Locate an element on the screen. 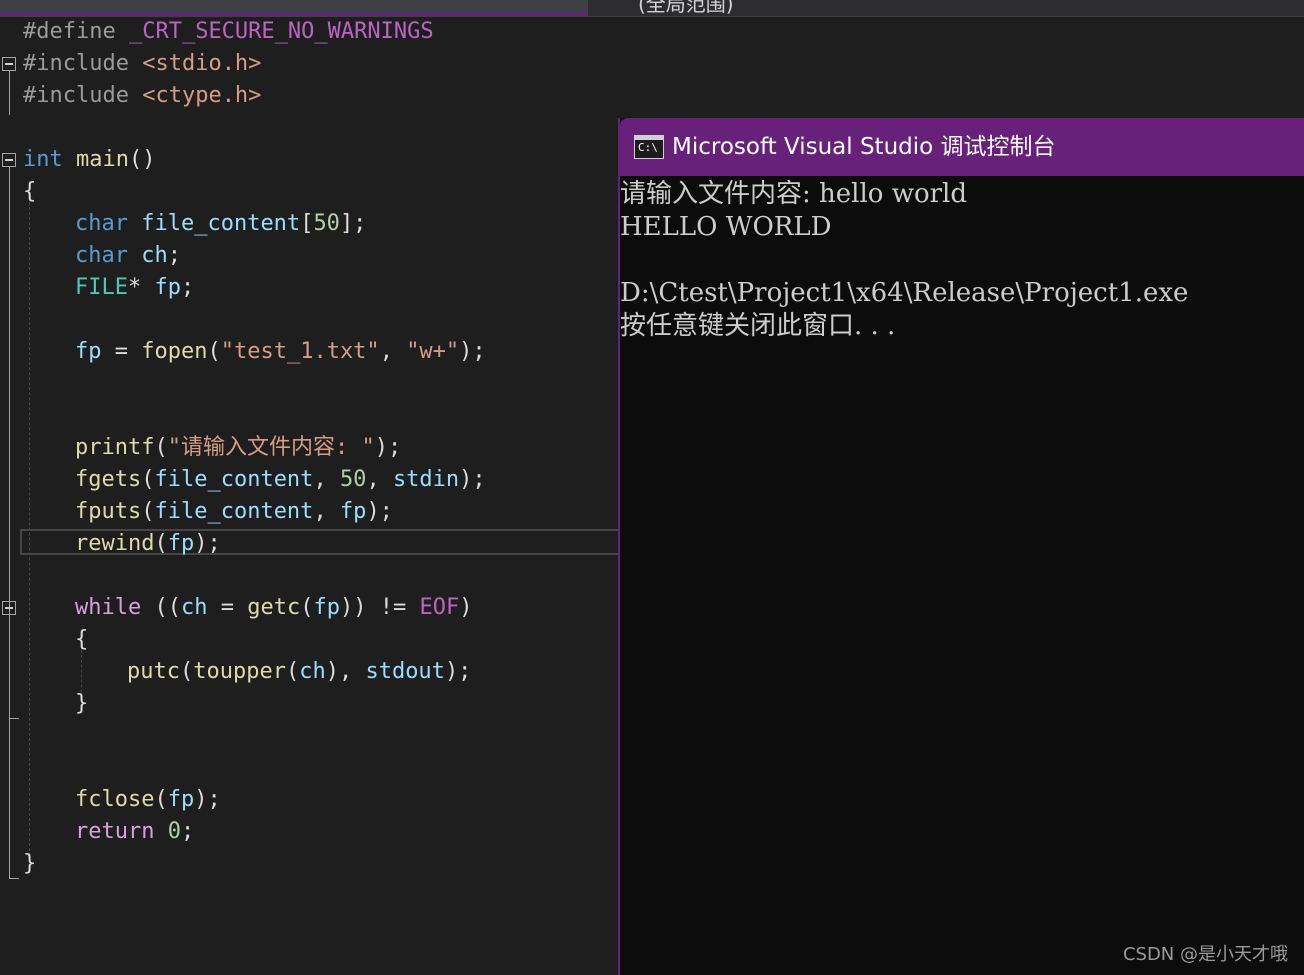  code-line: char ch; is located at coordinates (128, 256).